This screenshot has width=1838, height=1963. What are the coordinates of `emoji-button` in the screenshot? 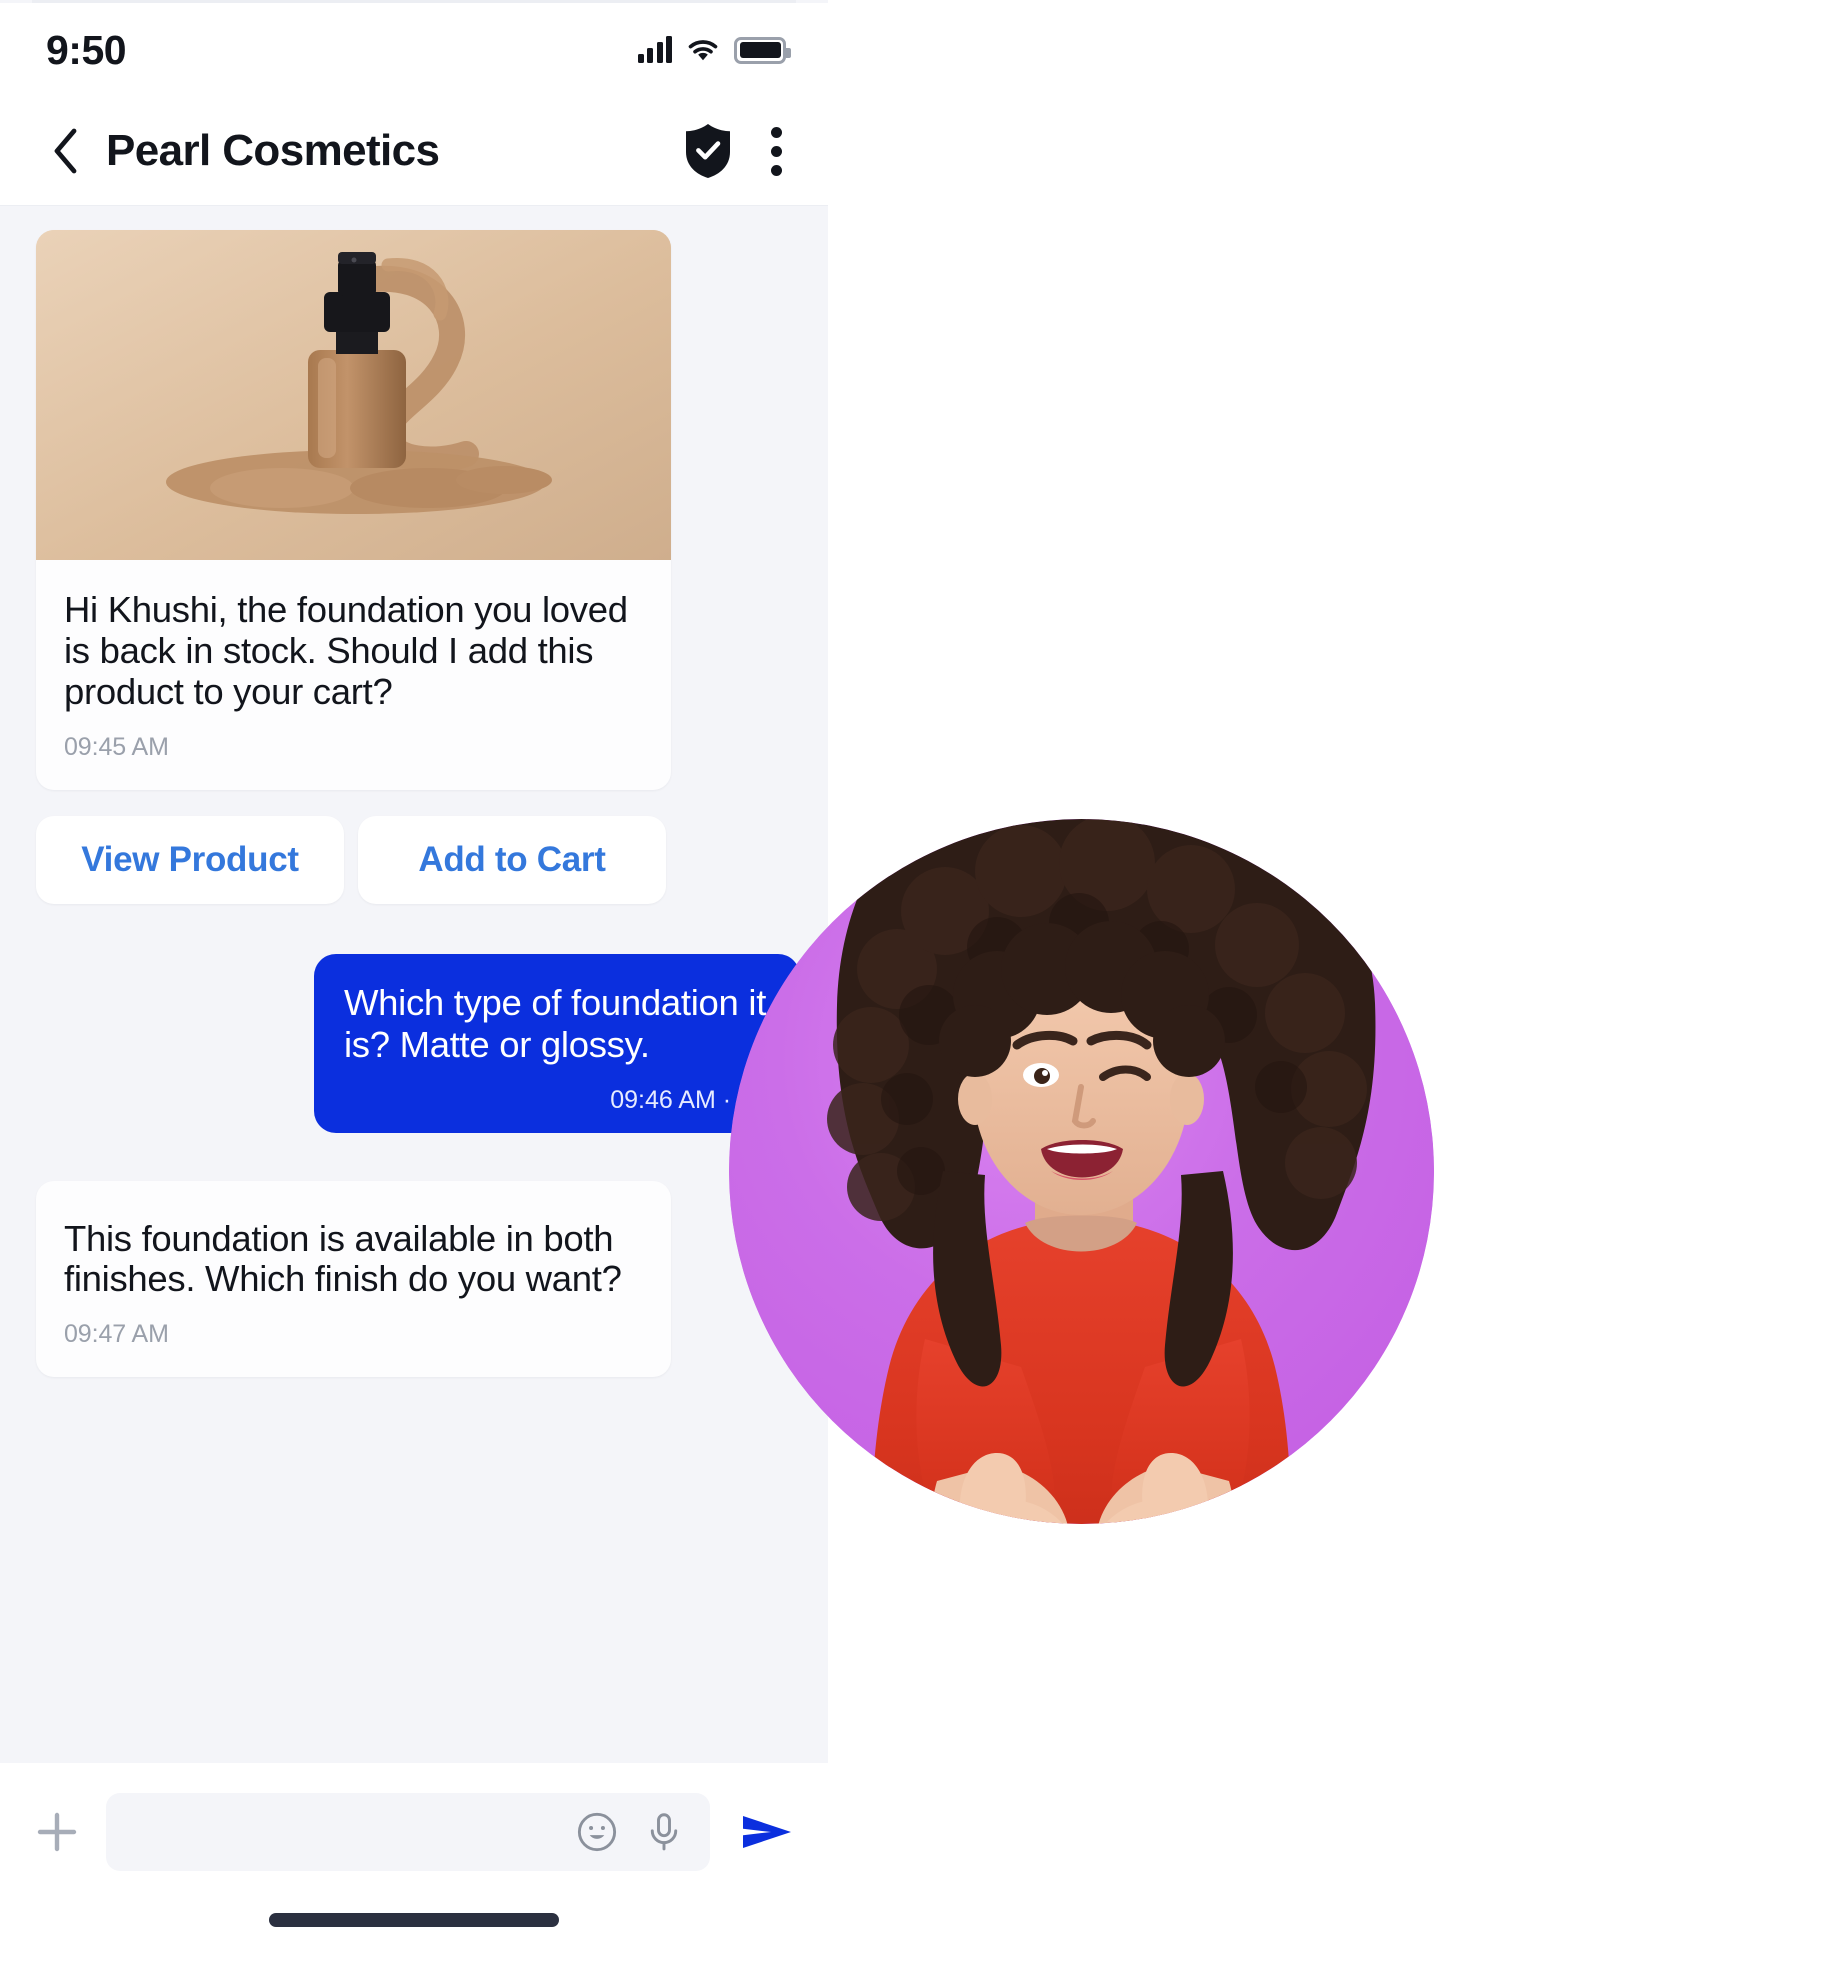 It's located at (597, 1832).